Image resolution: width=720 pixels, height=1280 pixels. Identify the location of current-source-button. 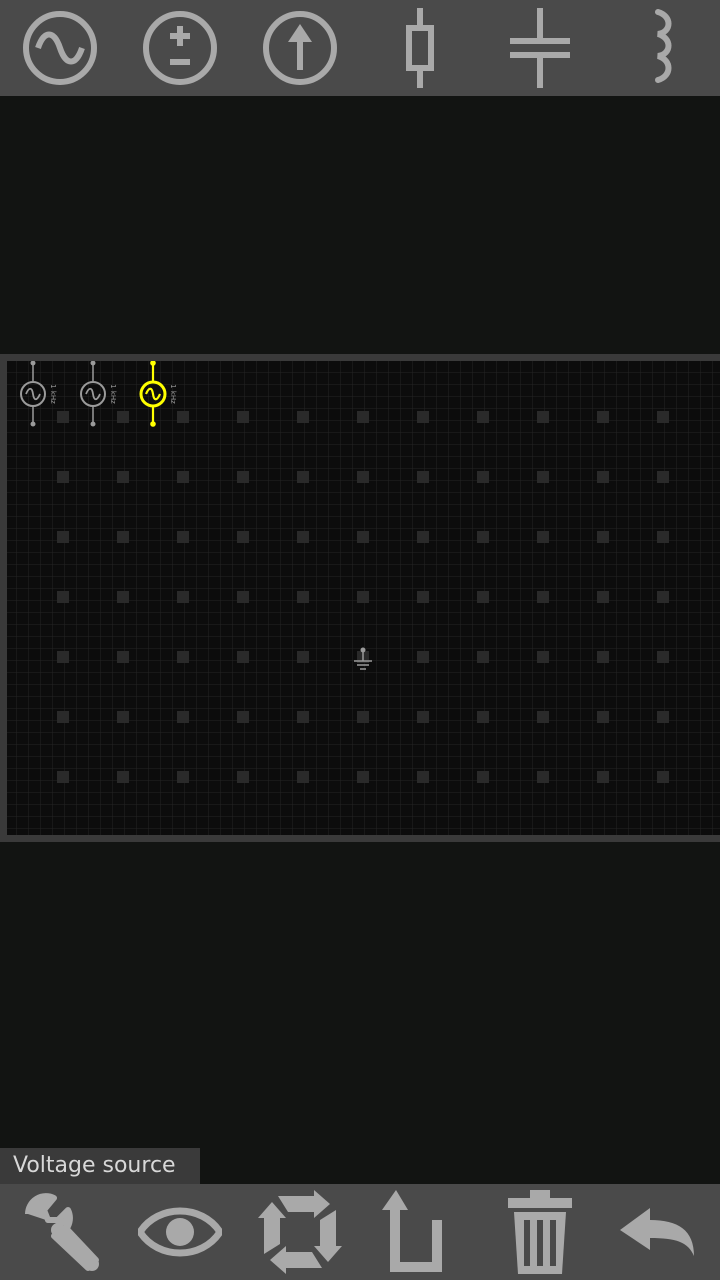
(300, 48).